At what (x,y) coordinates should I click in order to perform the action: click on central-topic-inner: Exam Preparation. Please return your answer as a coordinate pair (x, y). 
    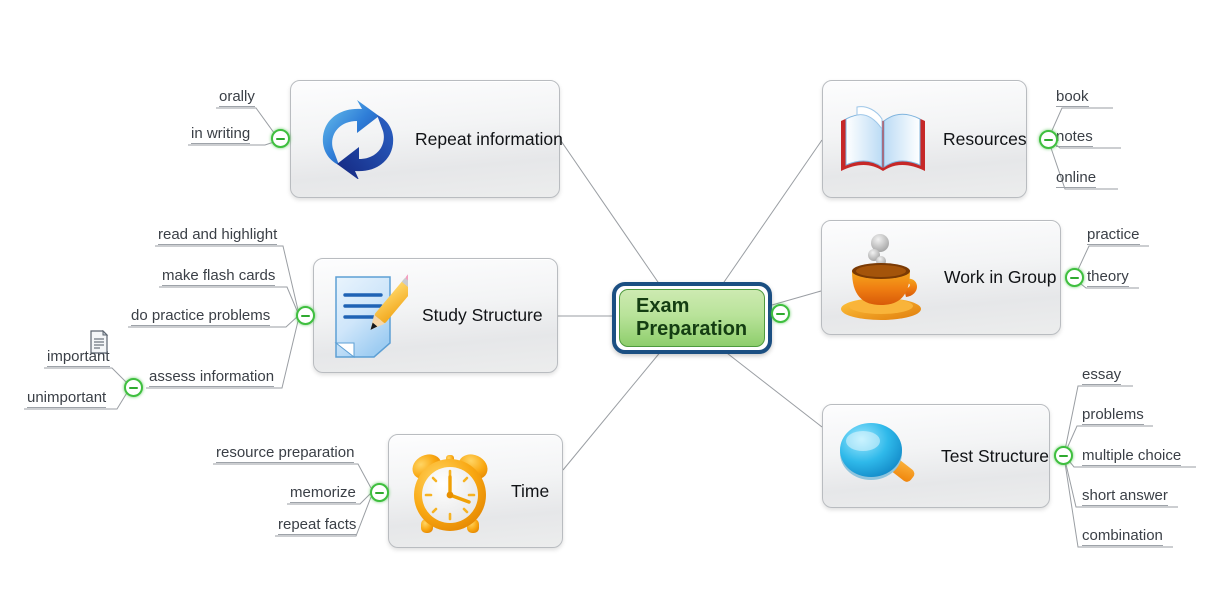
    Looking at the image, I should click on (692, 318).